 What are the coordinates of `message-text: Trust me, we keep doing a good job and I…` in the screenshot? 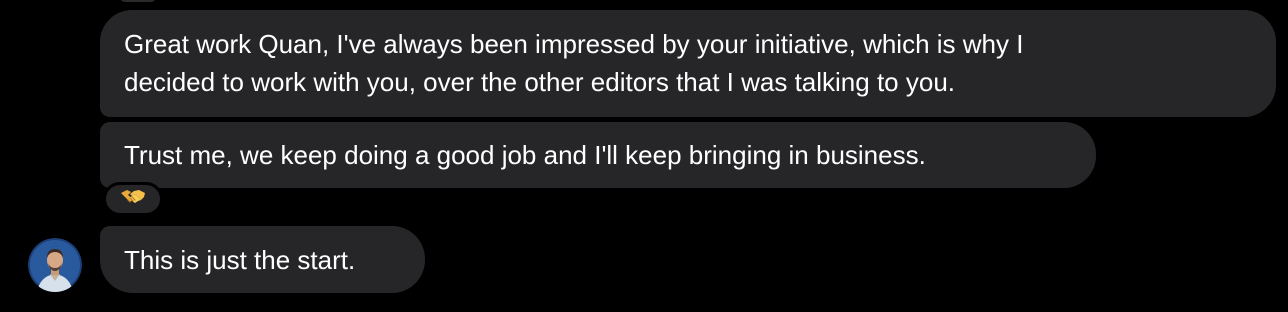 It's located at (525, 155).